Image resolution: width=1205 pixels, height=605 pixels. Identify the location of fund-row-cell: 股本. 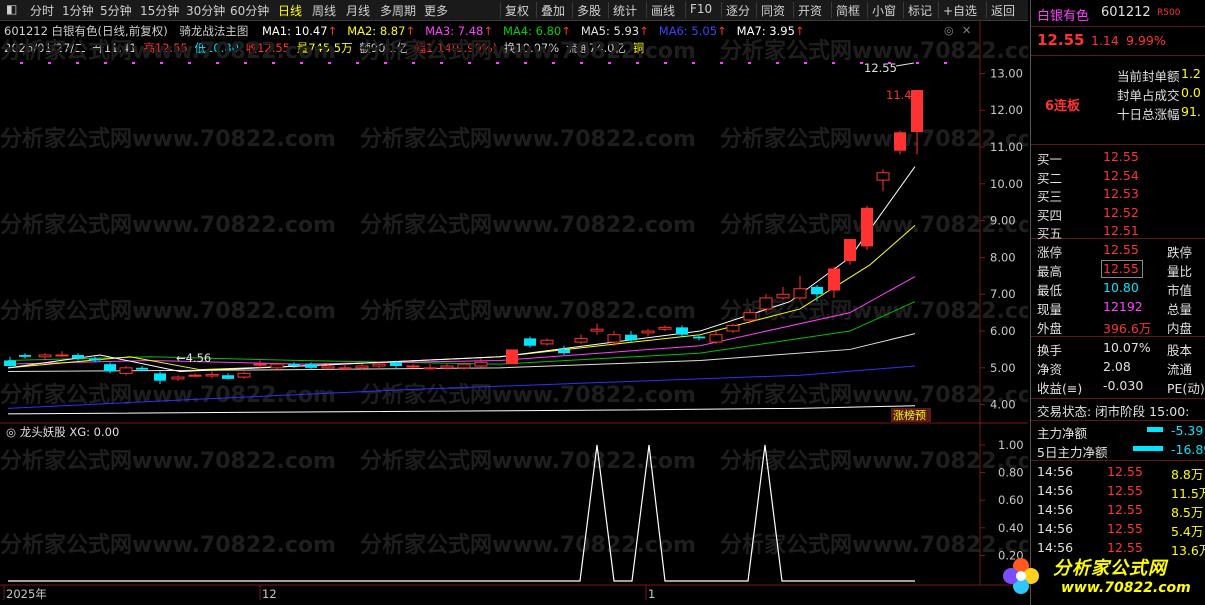
(1180, 350).